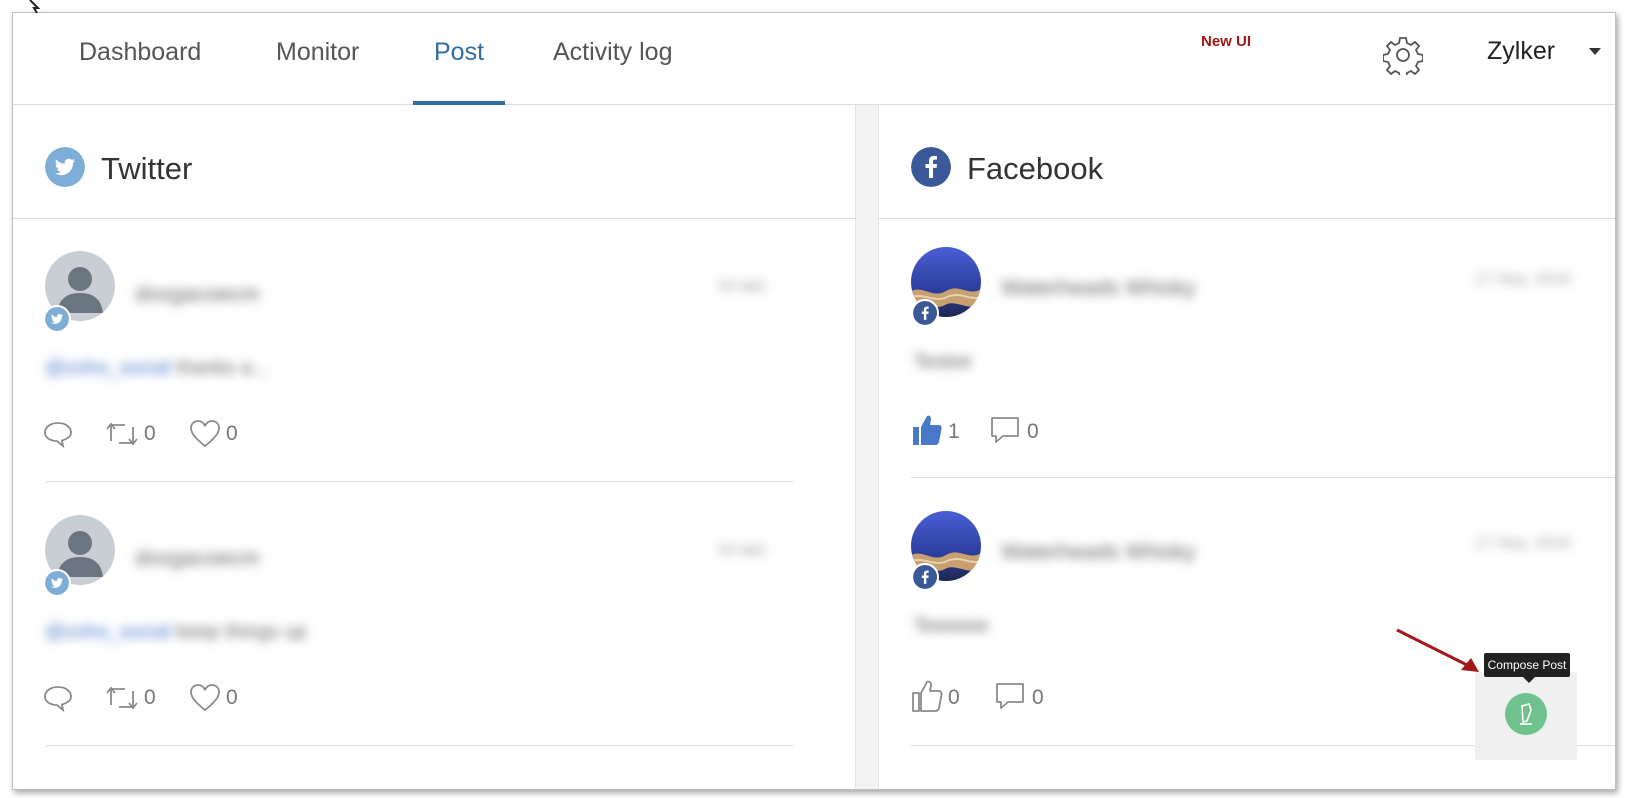 Image resolution: width=1626 pixels, height=798 pixels. Describe the element at coordinates (147, 168) in the screenshot. I see `twitter-title: Twitter` at that location.